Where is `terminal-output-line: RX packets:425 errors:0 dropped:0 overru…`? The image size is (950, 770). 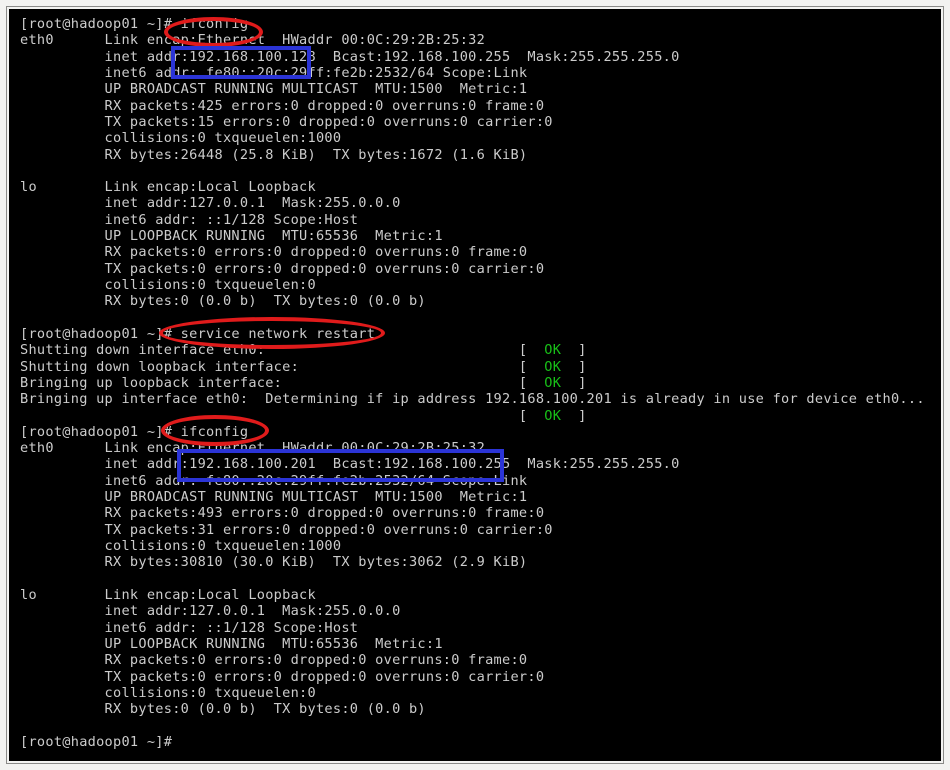
terminal-output-line: RX packets:425 errors:0 dropped:0 overru… is located at coordinates (282, 105).